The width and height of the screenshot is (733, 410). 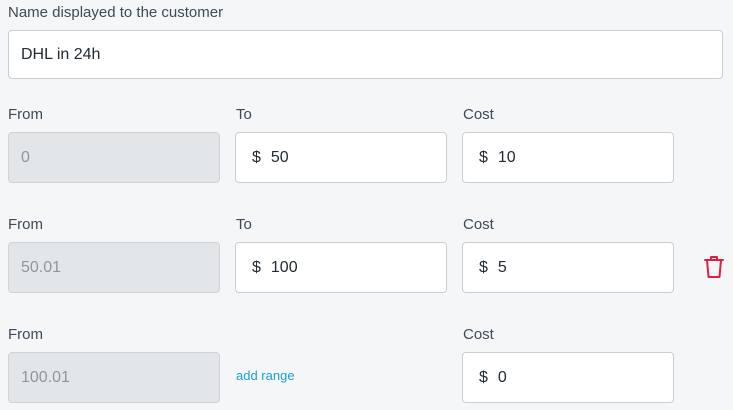 I want to click on cost-input: $5, so click(x=568, y=267).